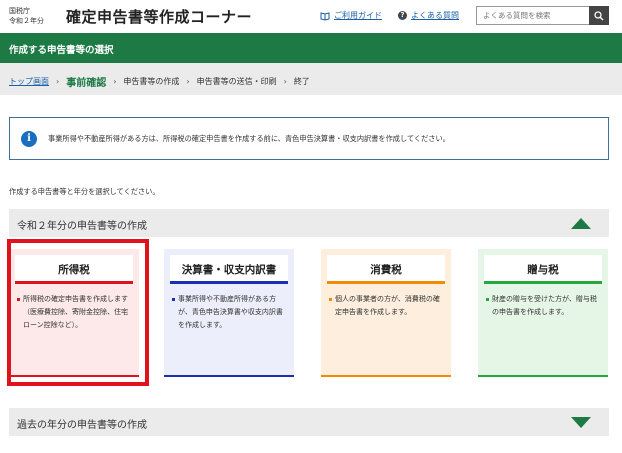 The width and height of the screenshot is (622, 453). What do you see at coordinates (309, 422) in the screenshot?
I see `section-past-years-header: 過去の年分の申告書等の作成` at bounding box center [309, 422].